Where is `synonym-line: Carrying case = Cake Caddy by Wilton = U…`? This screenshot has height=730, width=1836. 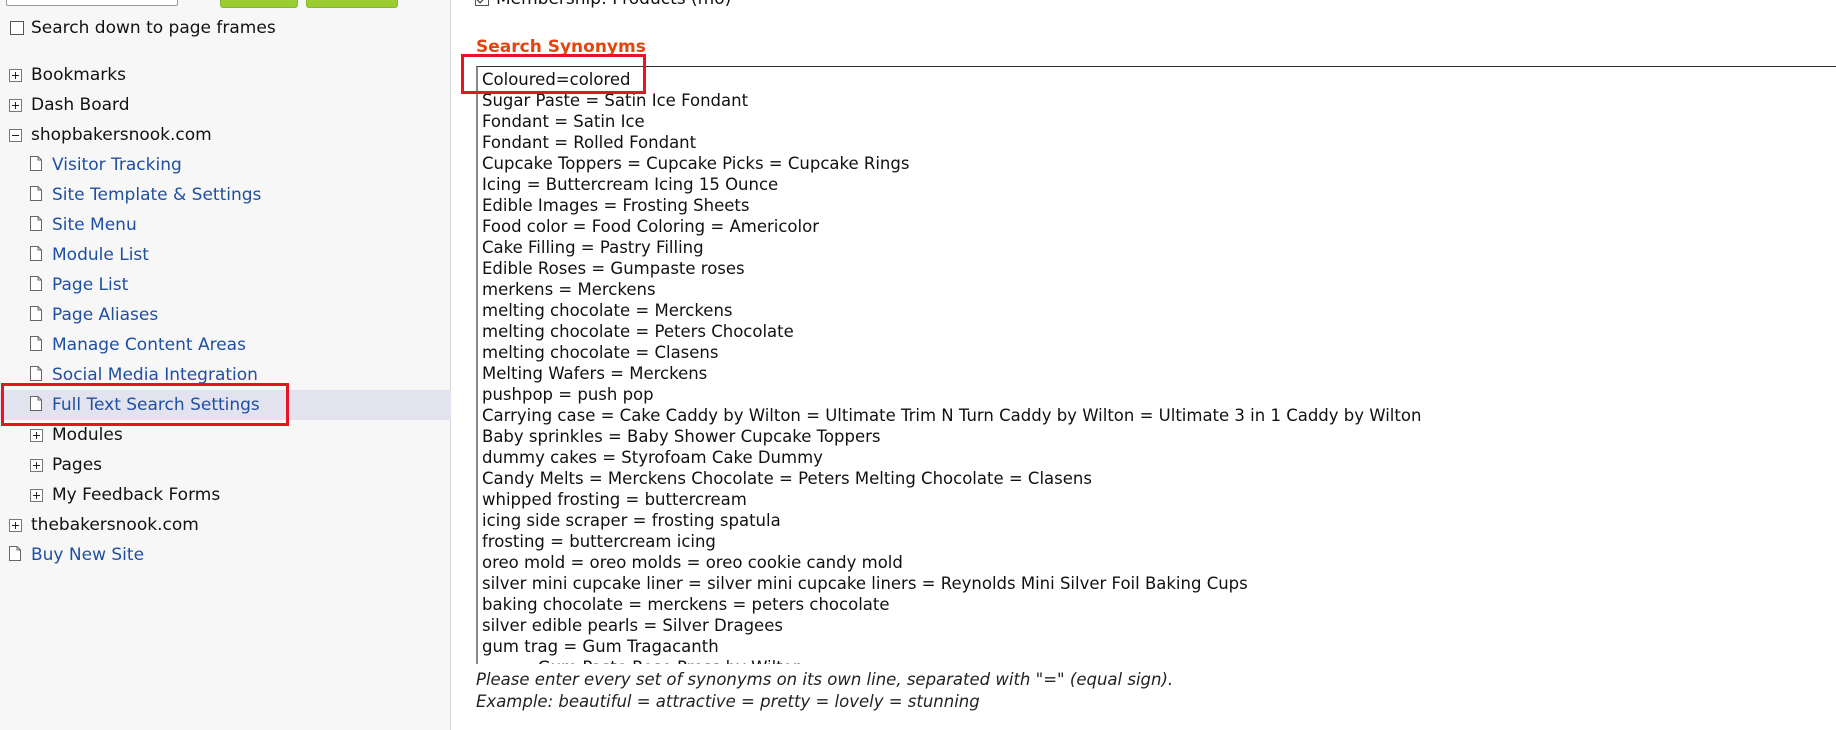 synonym-line: Carrying case = Cake Caddy by Wilton = U… is located at coordinates (952, 415).